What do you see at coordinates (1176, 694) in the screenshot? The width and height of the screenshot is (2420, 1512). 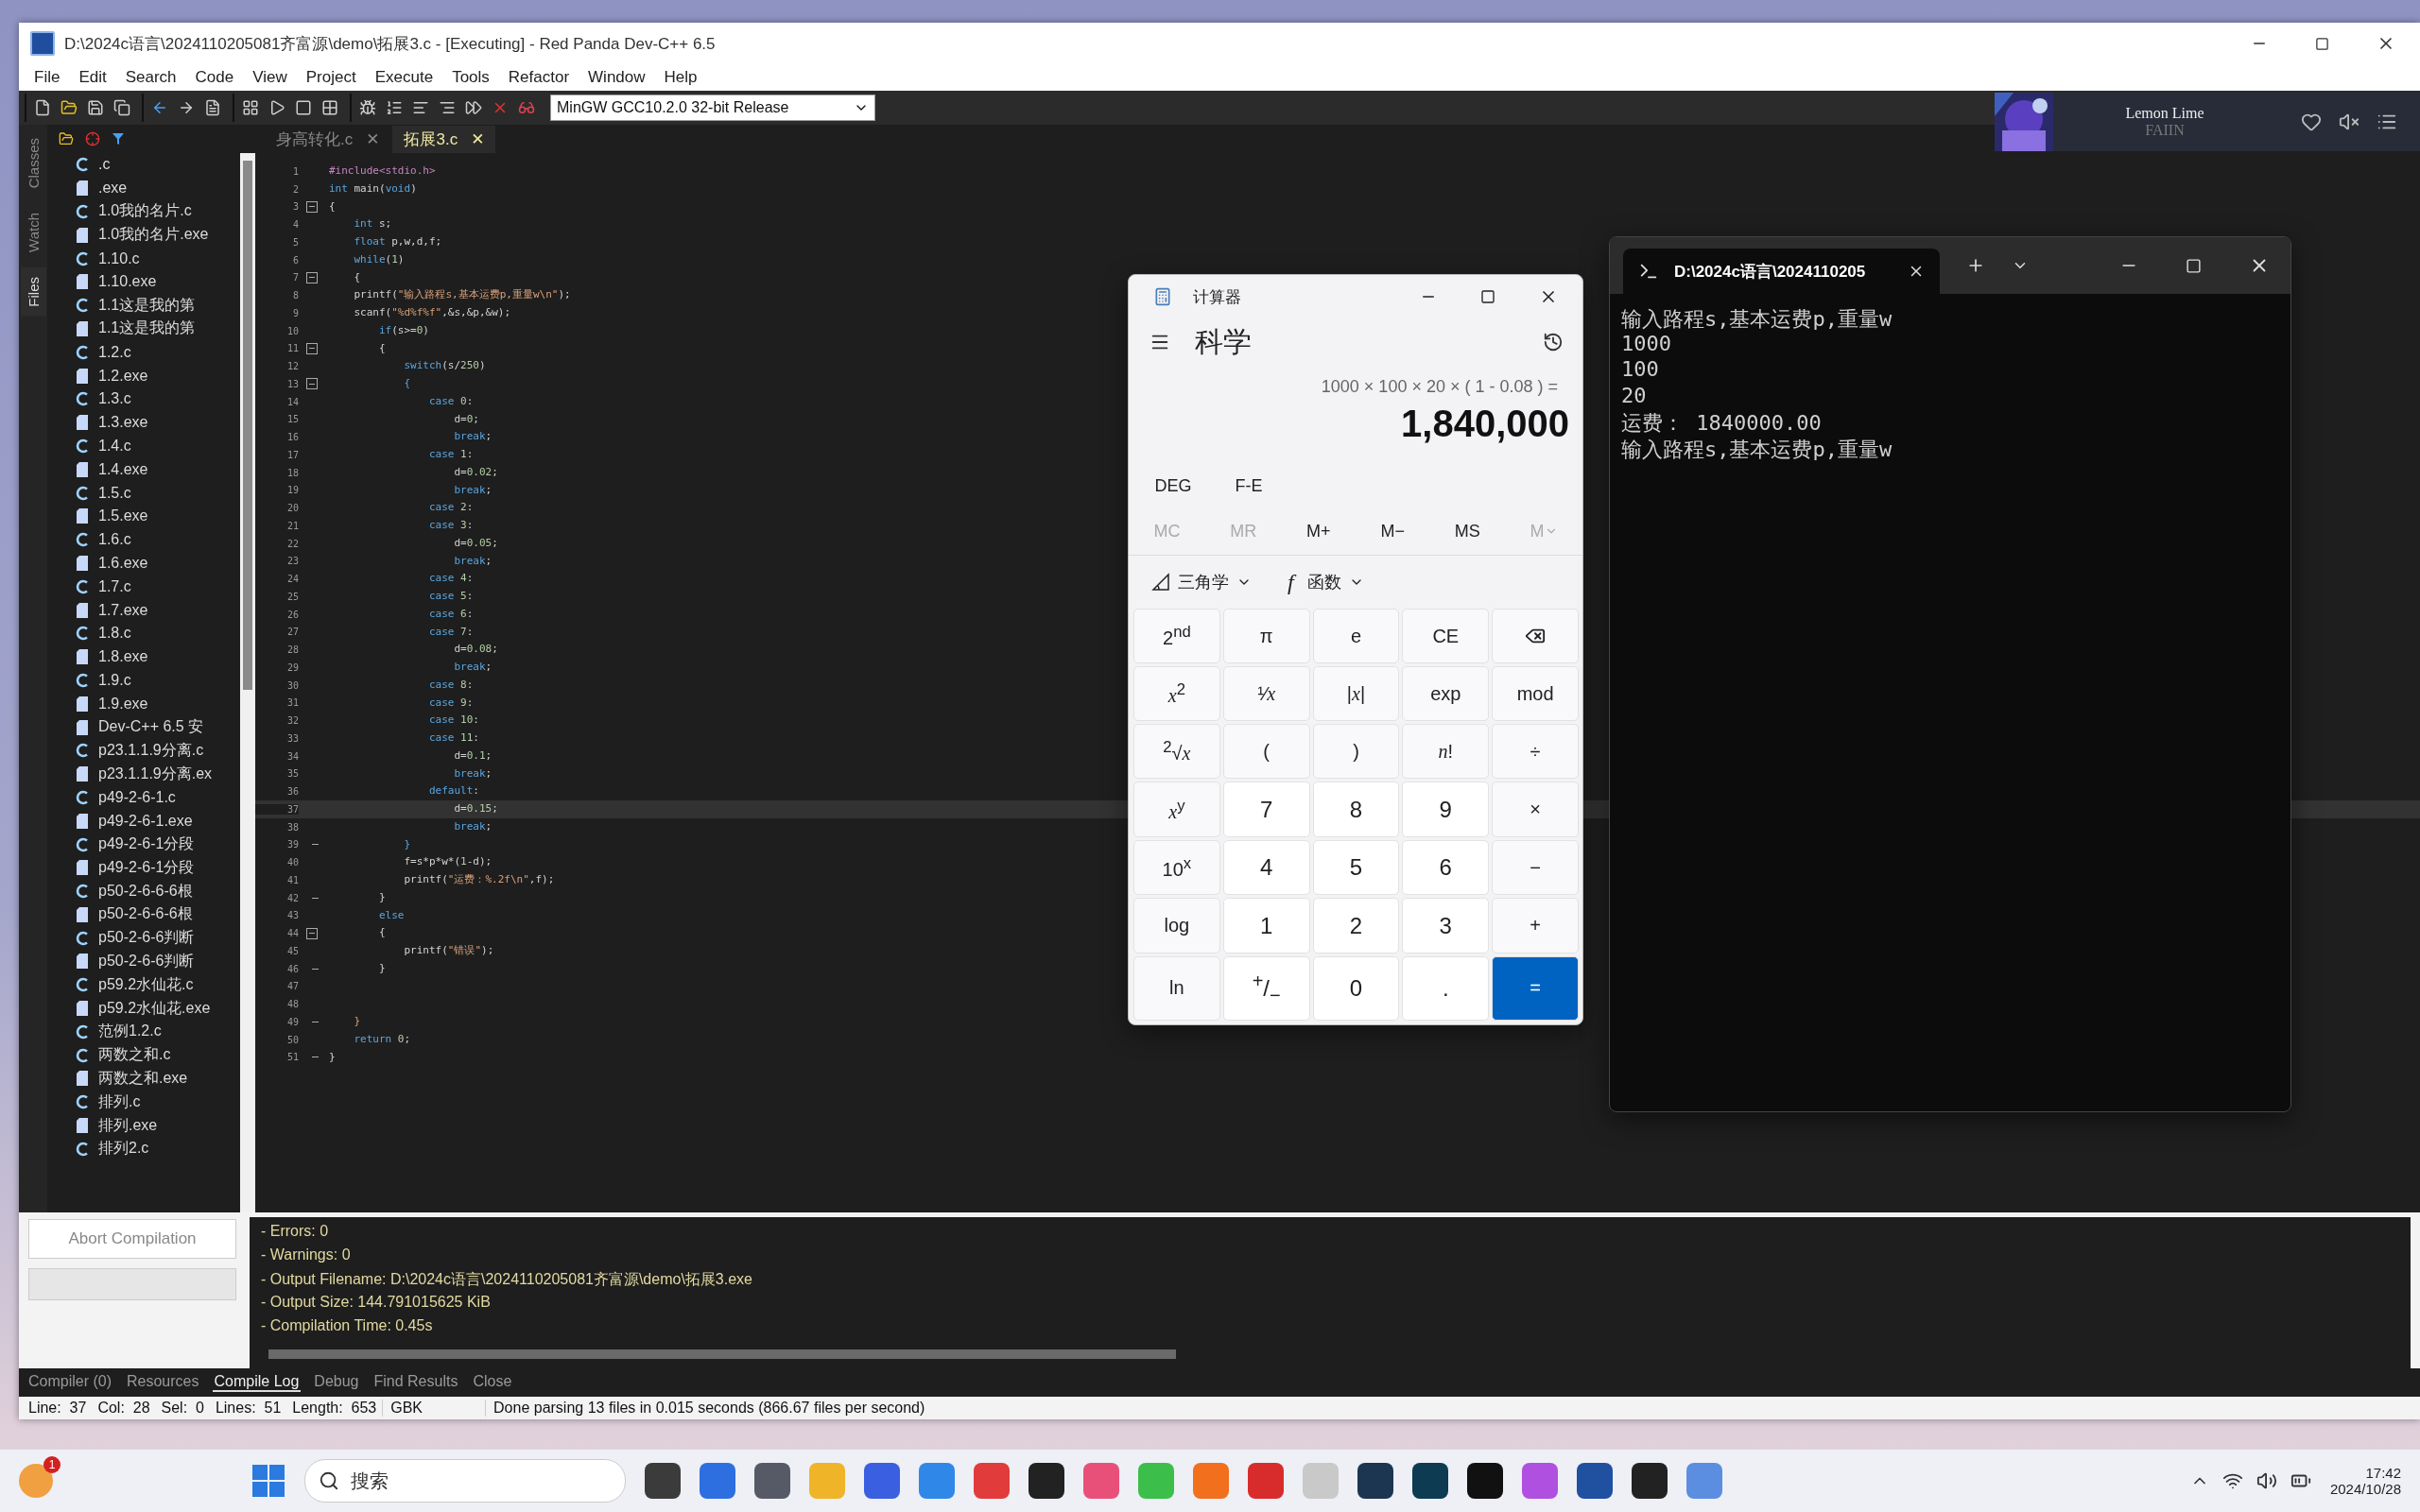 I see `calculator-key: x$^{2}$` at bounding box center [1176, 694].